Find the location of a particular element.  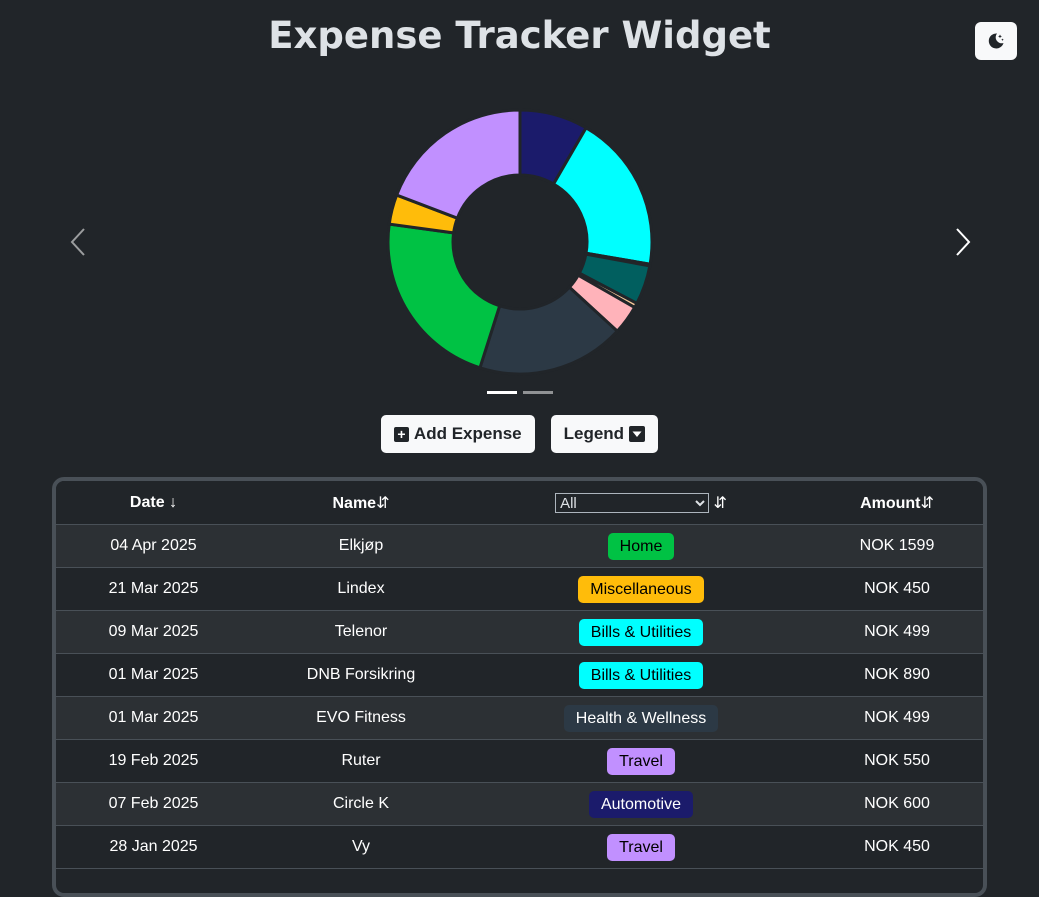

category-badge: Automotive is located at coordinates (641, 804).